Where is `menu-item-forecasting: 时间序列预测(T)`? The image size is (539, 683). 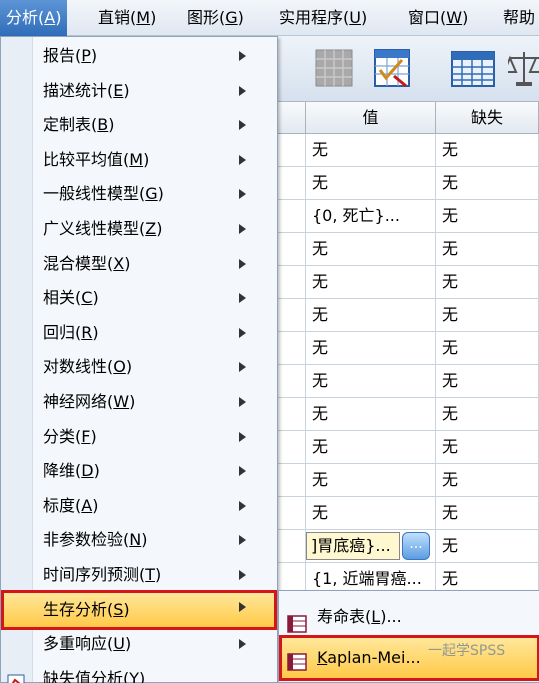 menu-item-forecasting: 时间序列预测(T) is located at coordinates (139, 575).